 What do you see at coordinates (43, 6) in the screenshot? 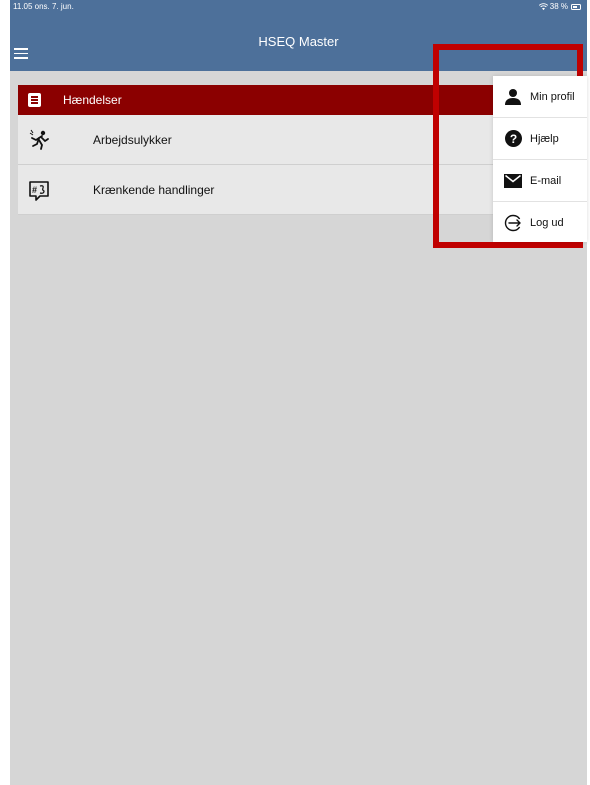
I see `status-time: 11.05 ons. 7. jun.` at bounding box center [43, 6].